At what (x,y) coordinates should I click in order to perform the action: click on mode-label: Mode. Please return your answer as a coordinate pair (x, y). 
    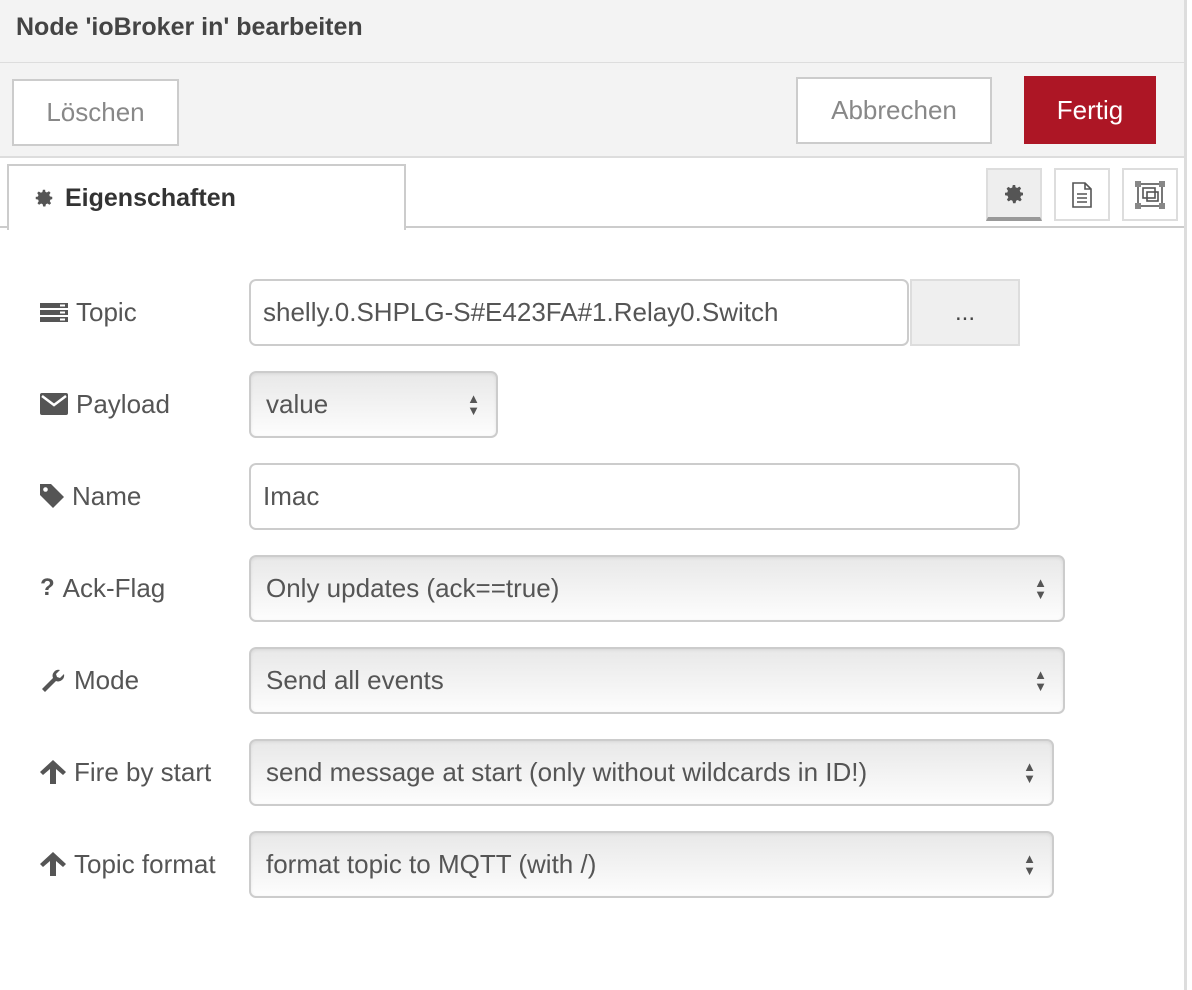
    Looking at the image, I should click on (89, 680).